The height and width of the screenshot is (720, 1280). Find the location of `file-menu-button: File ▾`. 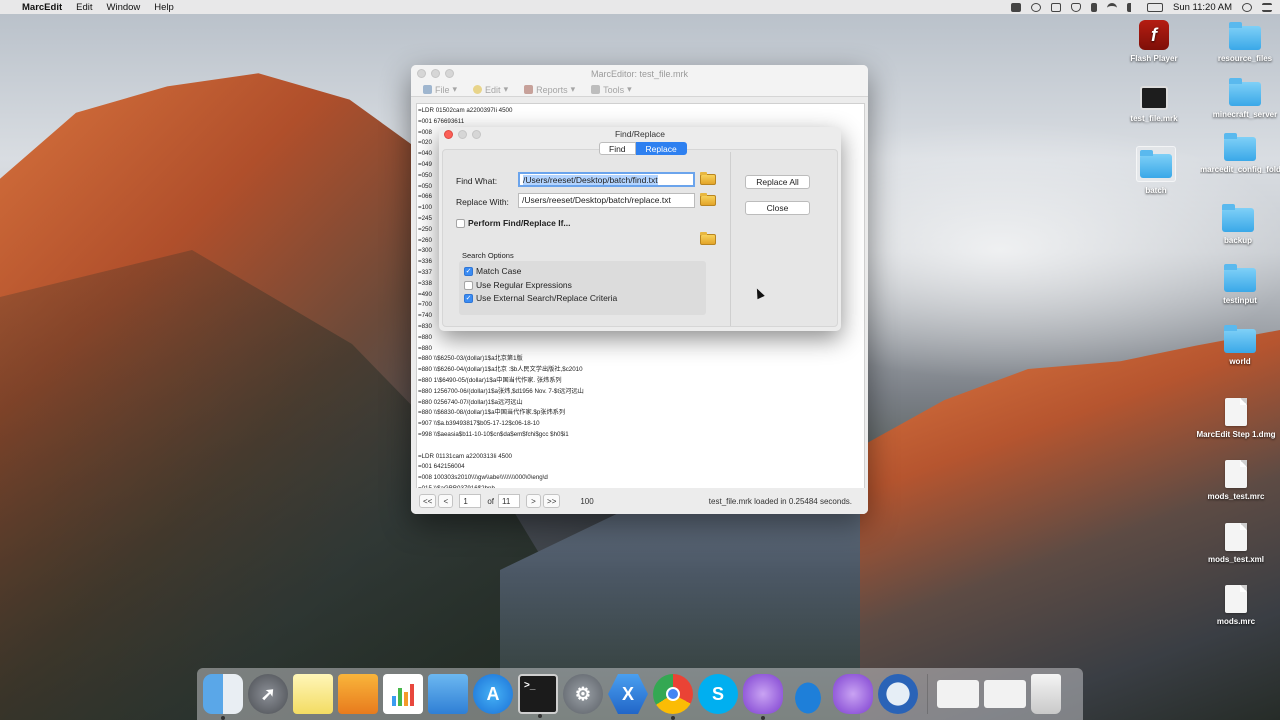

file-menu-button: File ▾ is located at coordinates (440, 89).